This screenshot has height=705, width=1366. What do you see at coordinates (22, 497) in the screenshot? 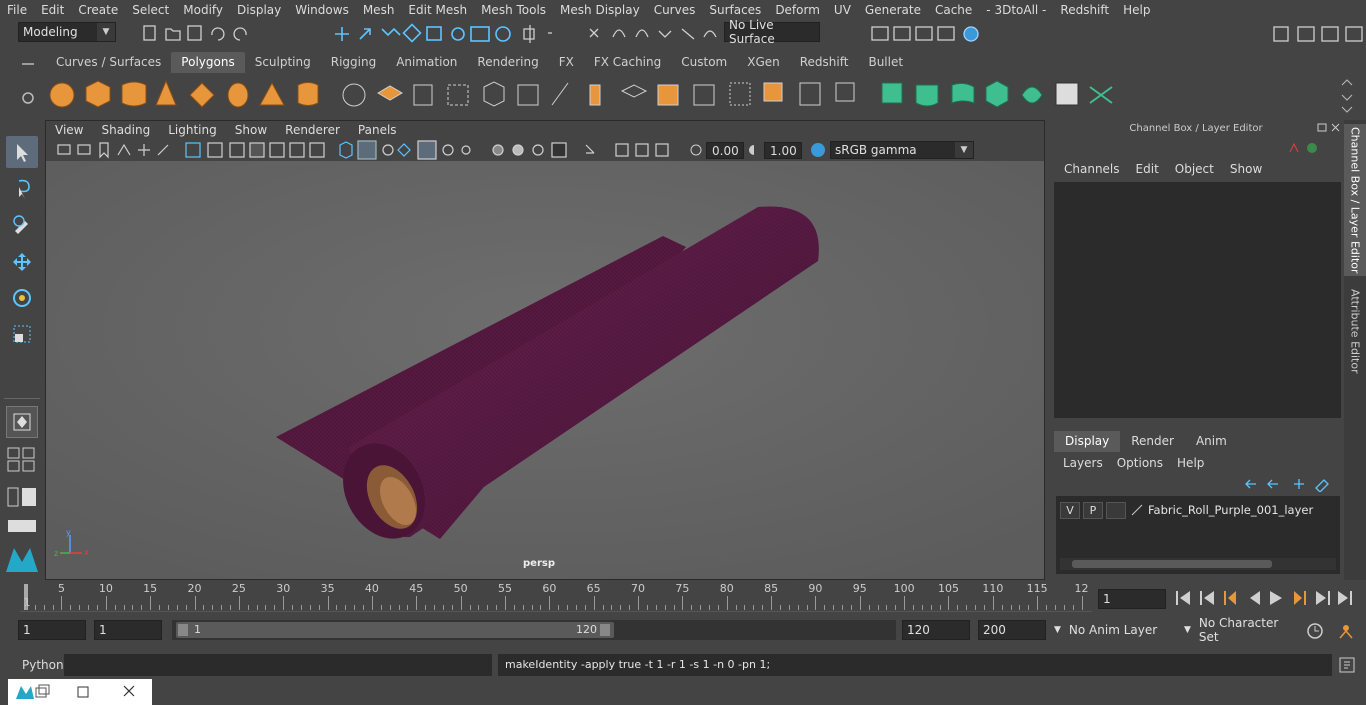
I see `outliner-layout-button` at bounding box center [22, 497].